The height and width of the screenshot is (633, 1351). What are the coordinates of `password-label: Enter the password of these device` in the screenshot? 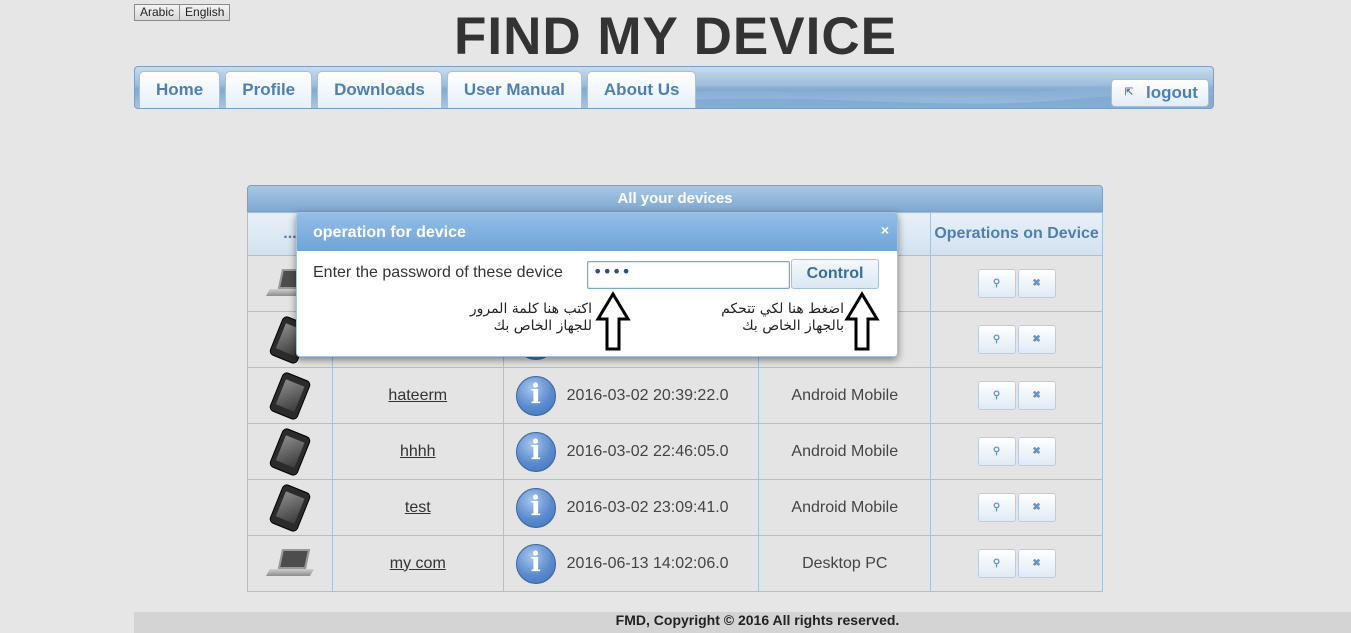 It's located at (438, 272).